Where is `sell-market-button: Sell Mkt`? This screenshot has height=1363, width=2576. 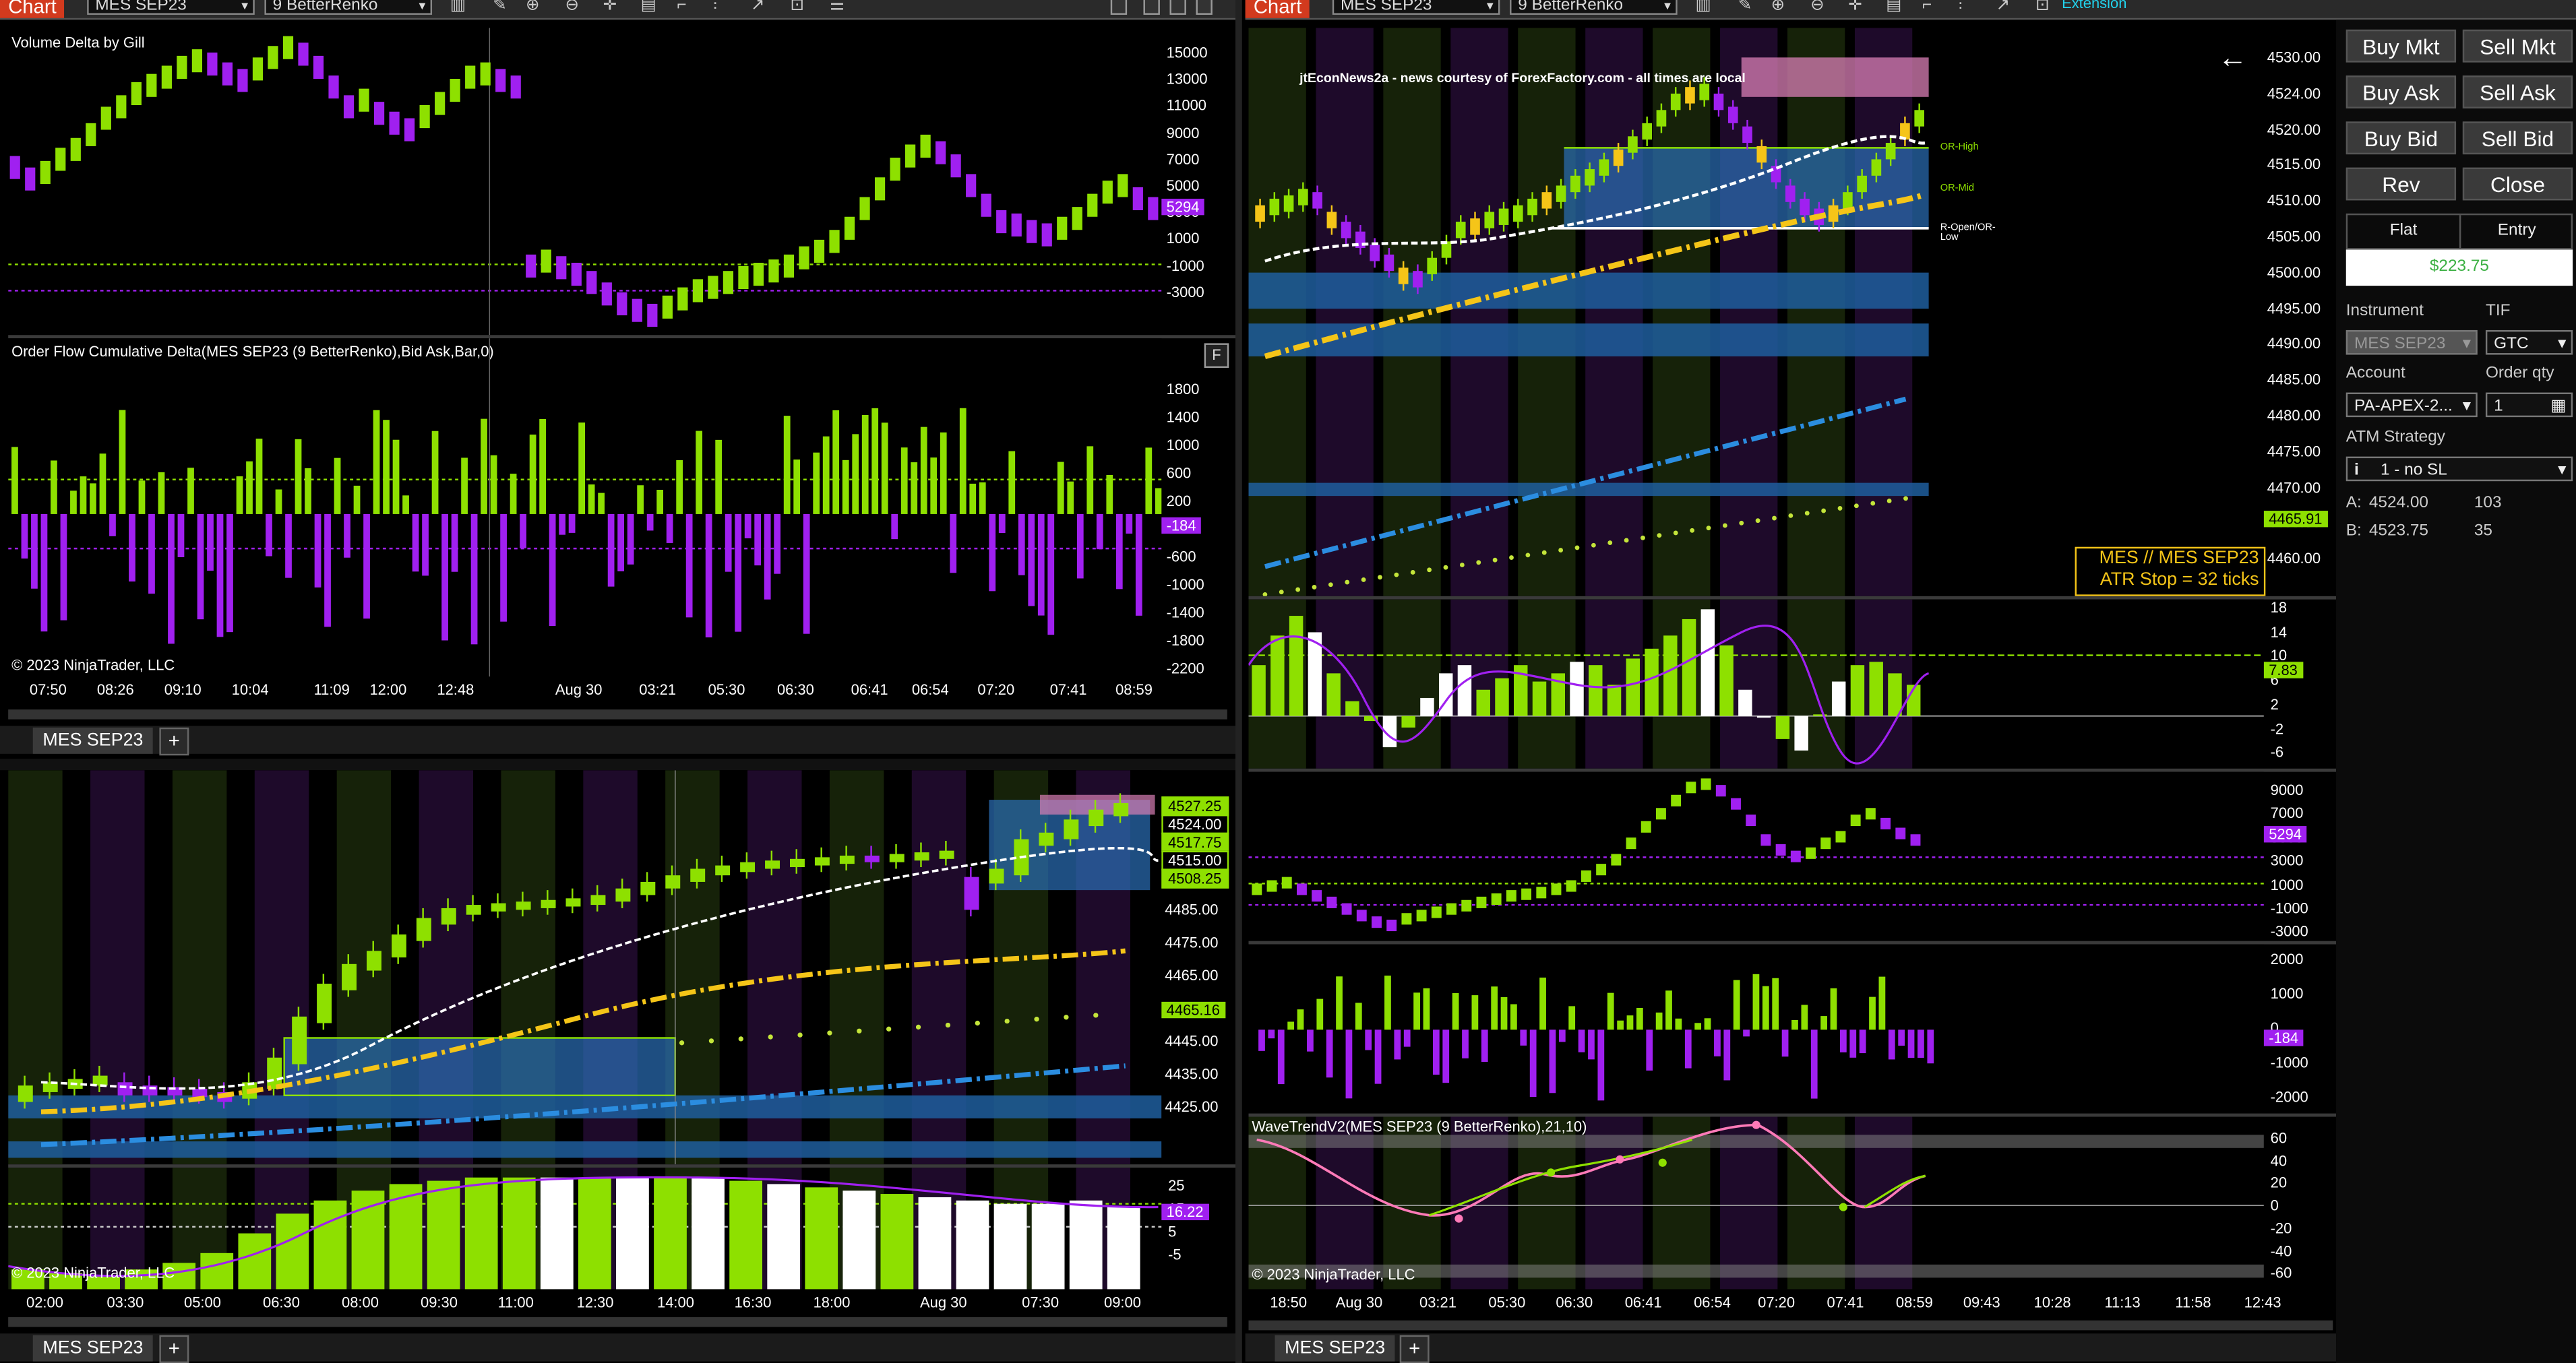 sell-market-button: Sell Mkt is located at coordinates (2517, 46).